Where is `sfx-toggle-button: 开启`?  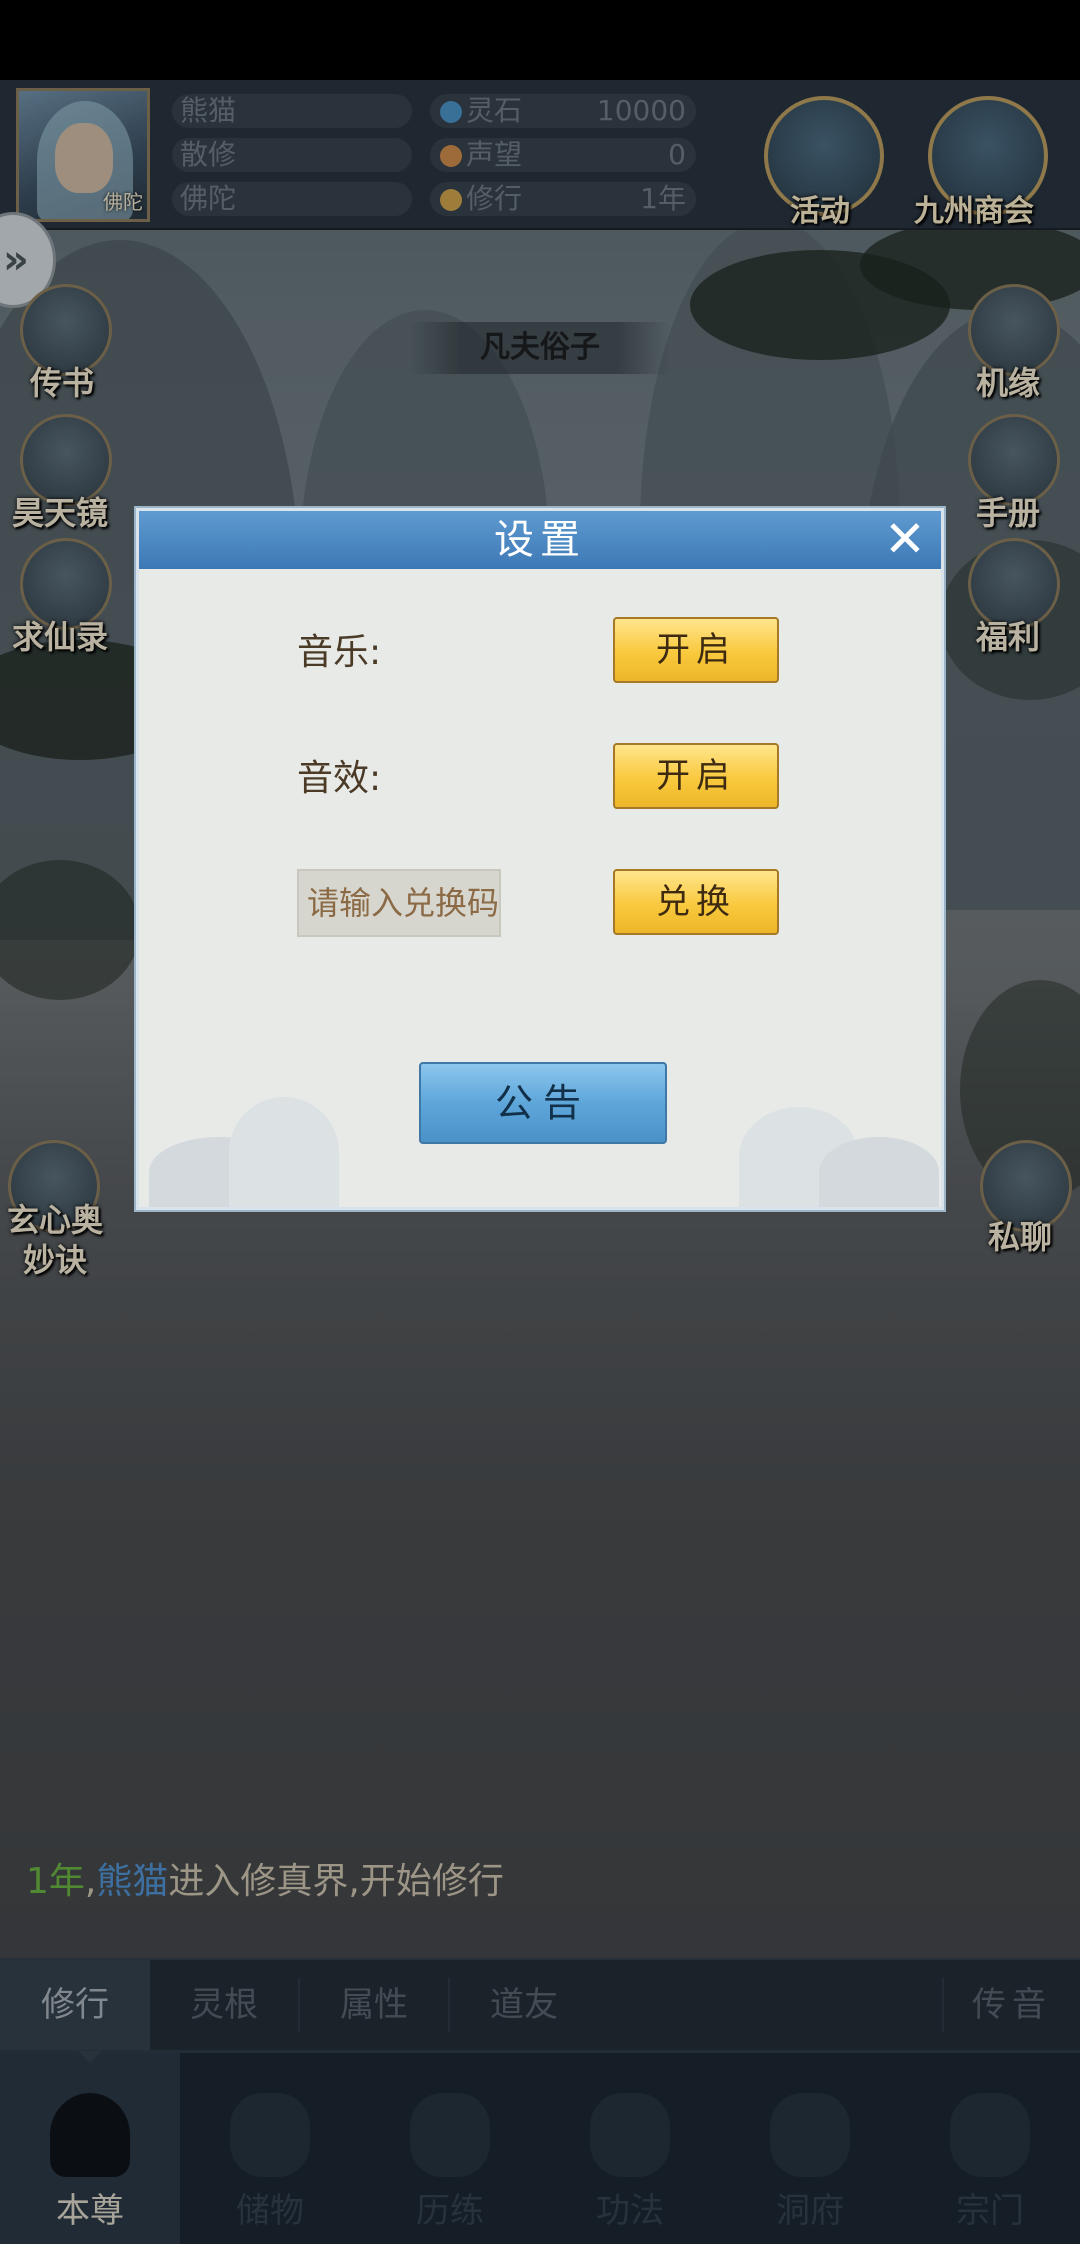 sfx-toggle-button: 开启 is located at coordinates (696, 776).